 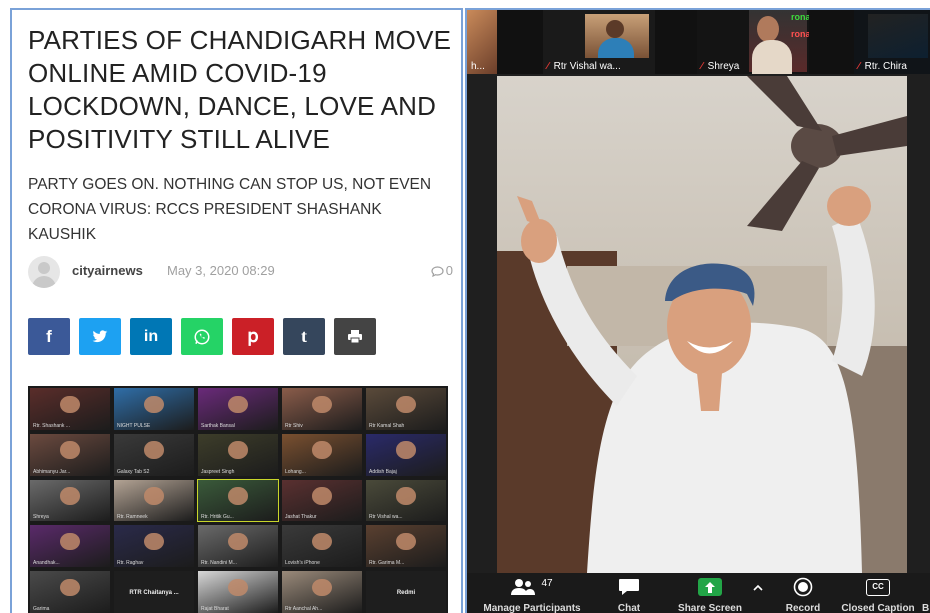 What do you see at coordinates (304, 336) in the screenshot?
I see `tumblr-share-button: t` at bounding box center [304, 336].